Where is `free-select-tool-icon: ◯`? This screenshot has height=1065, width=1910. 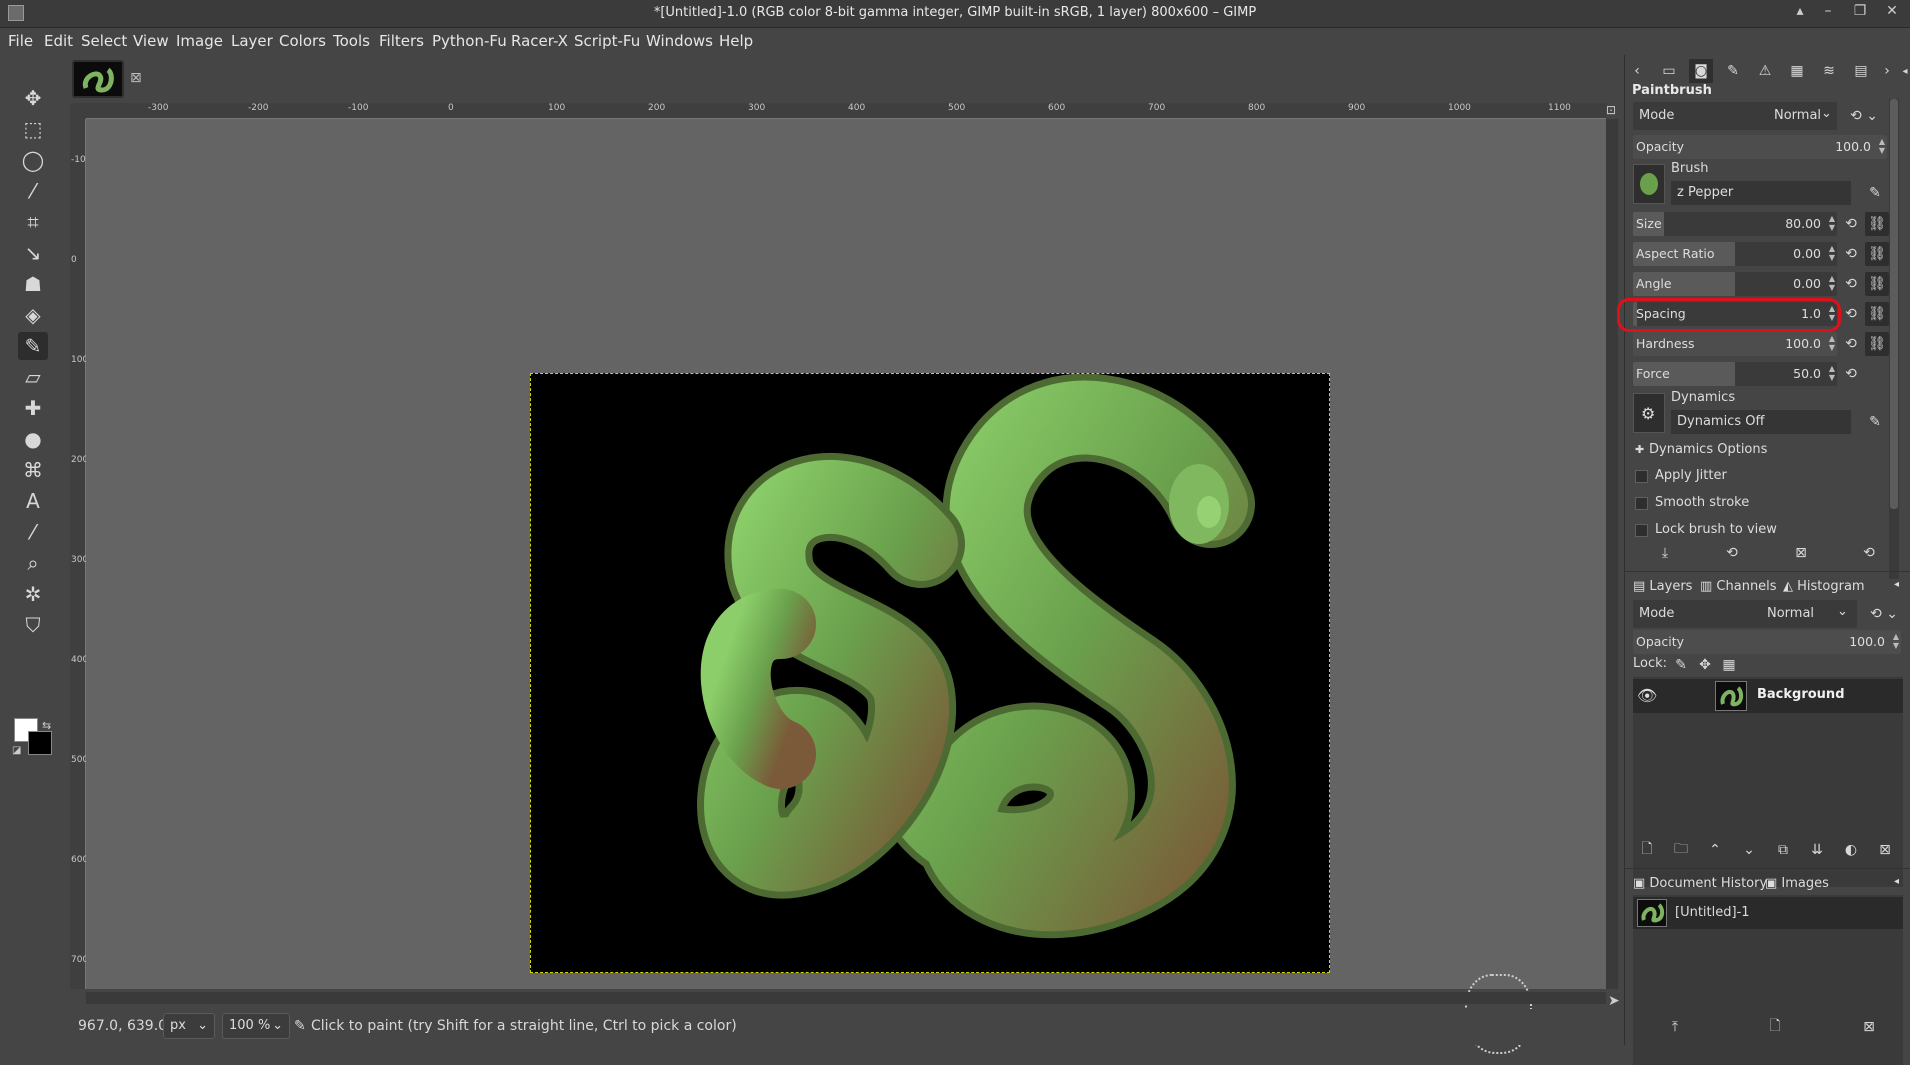
free-select-tool-icon: ◯ is located at coordinates (33, 160).